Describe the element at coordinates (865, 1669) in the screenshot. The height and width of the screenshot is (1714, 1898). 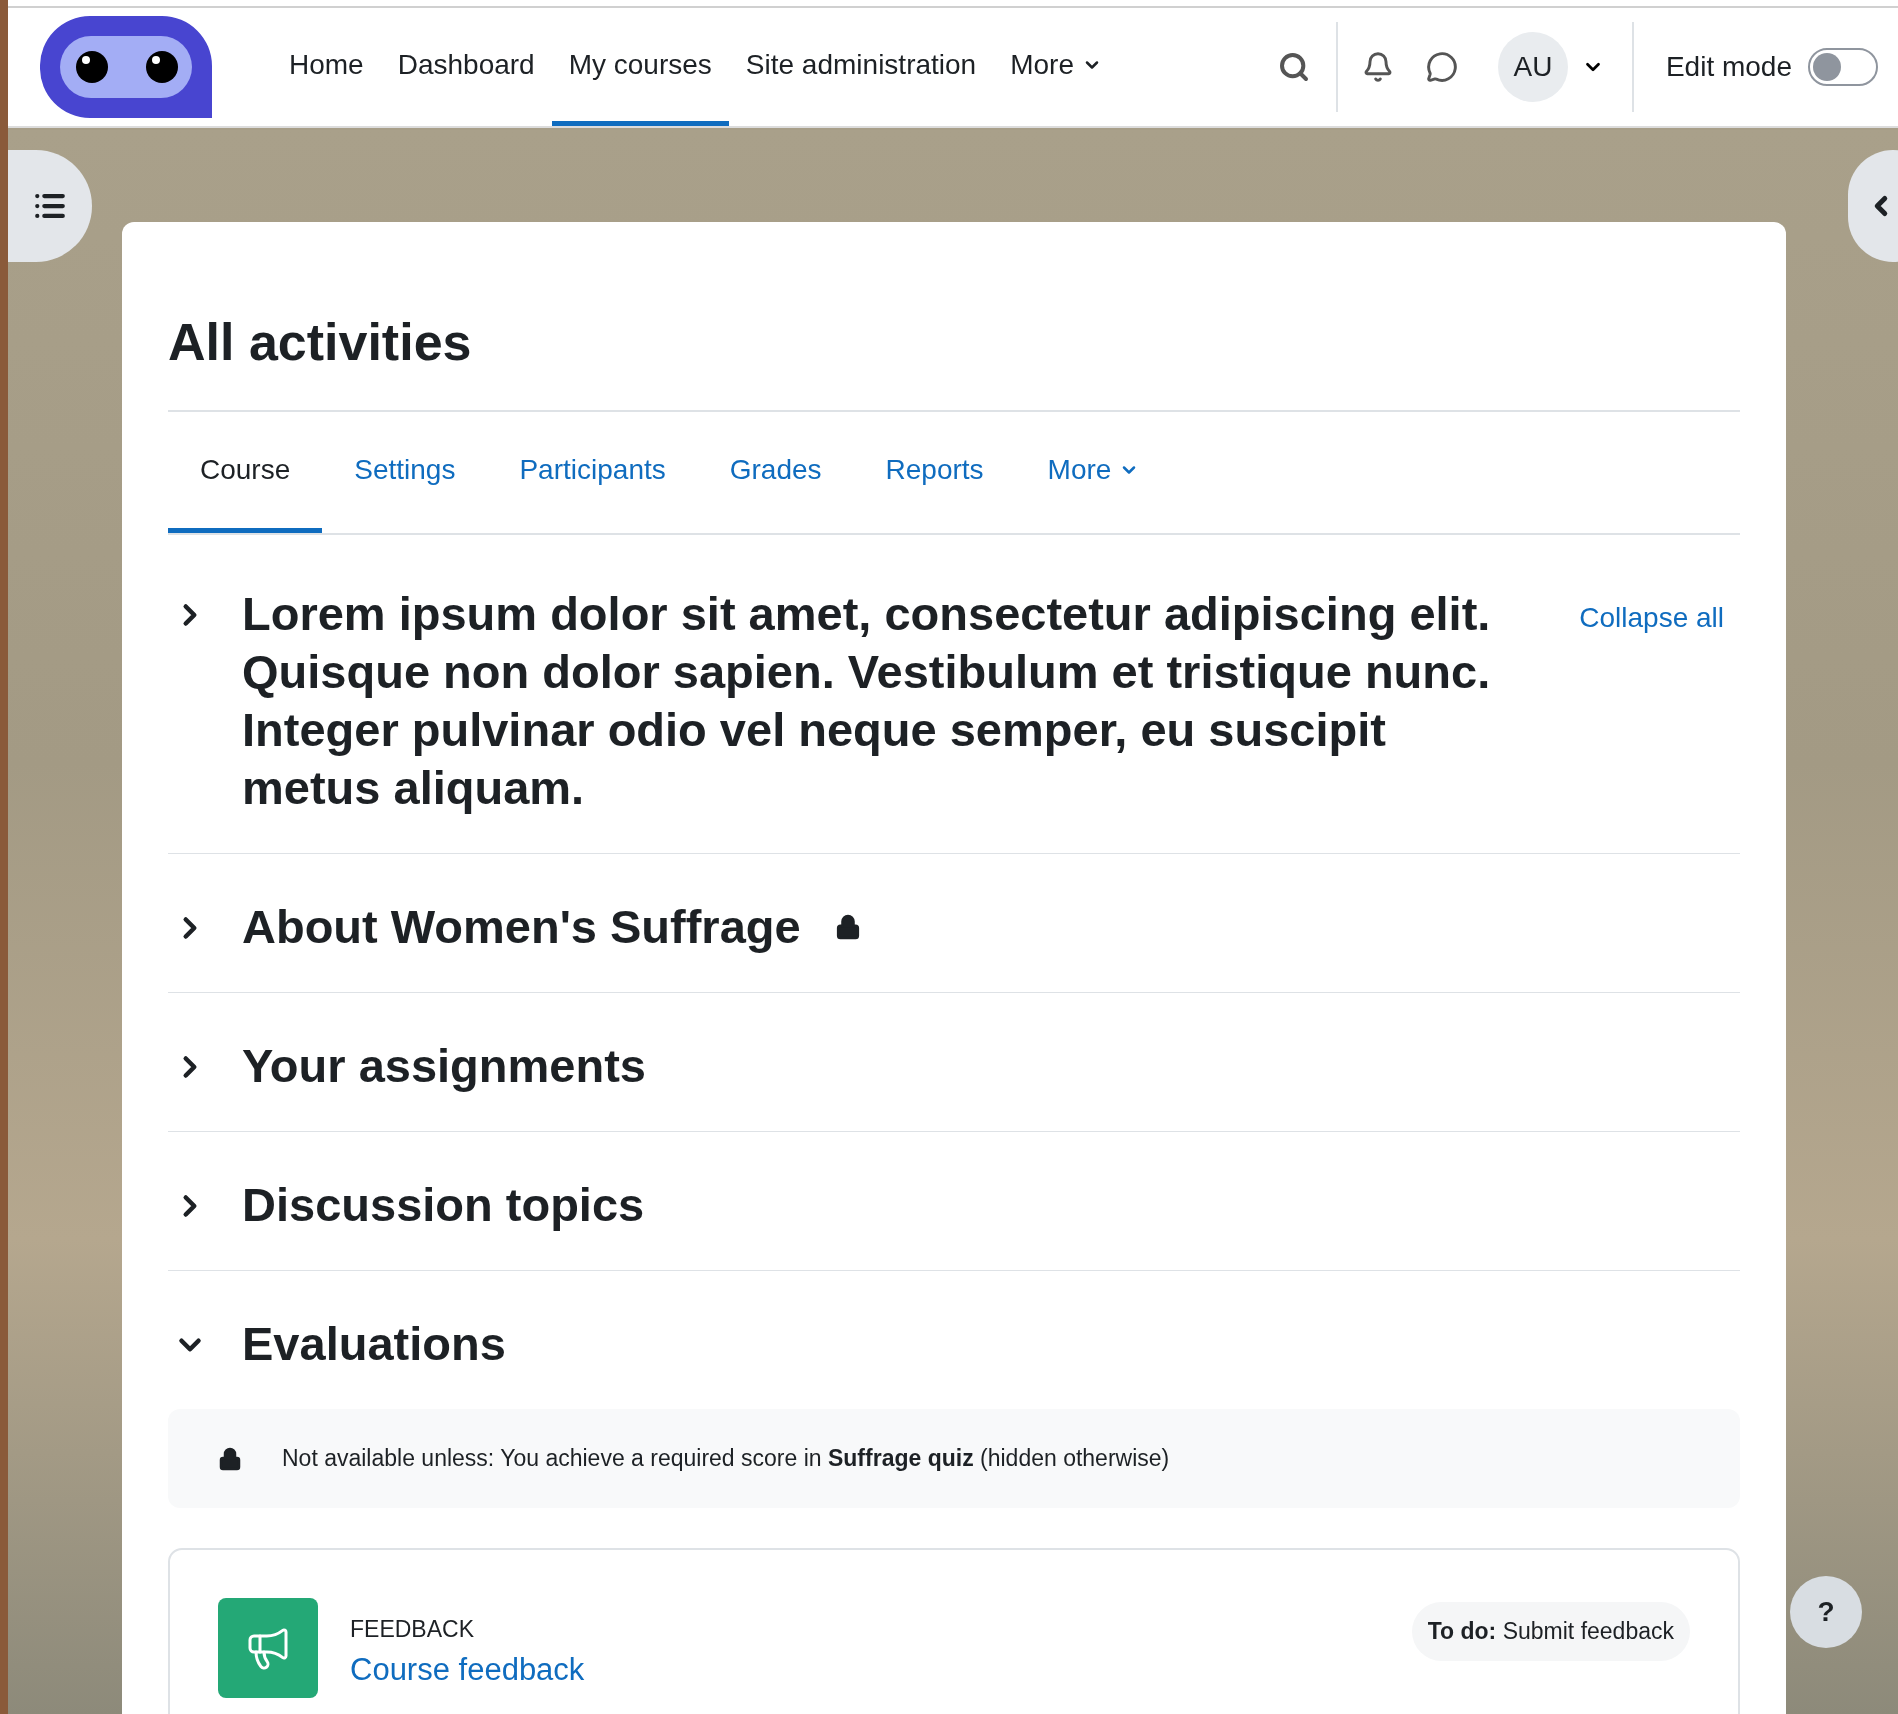
I see `activity-link: Course feedback` at that location.